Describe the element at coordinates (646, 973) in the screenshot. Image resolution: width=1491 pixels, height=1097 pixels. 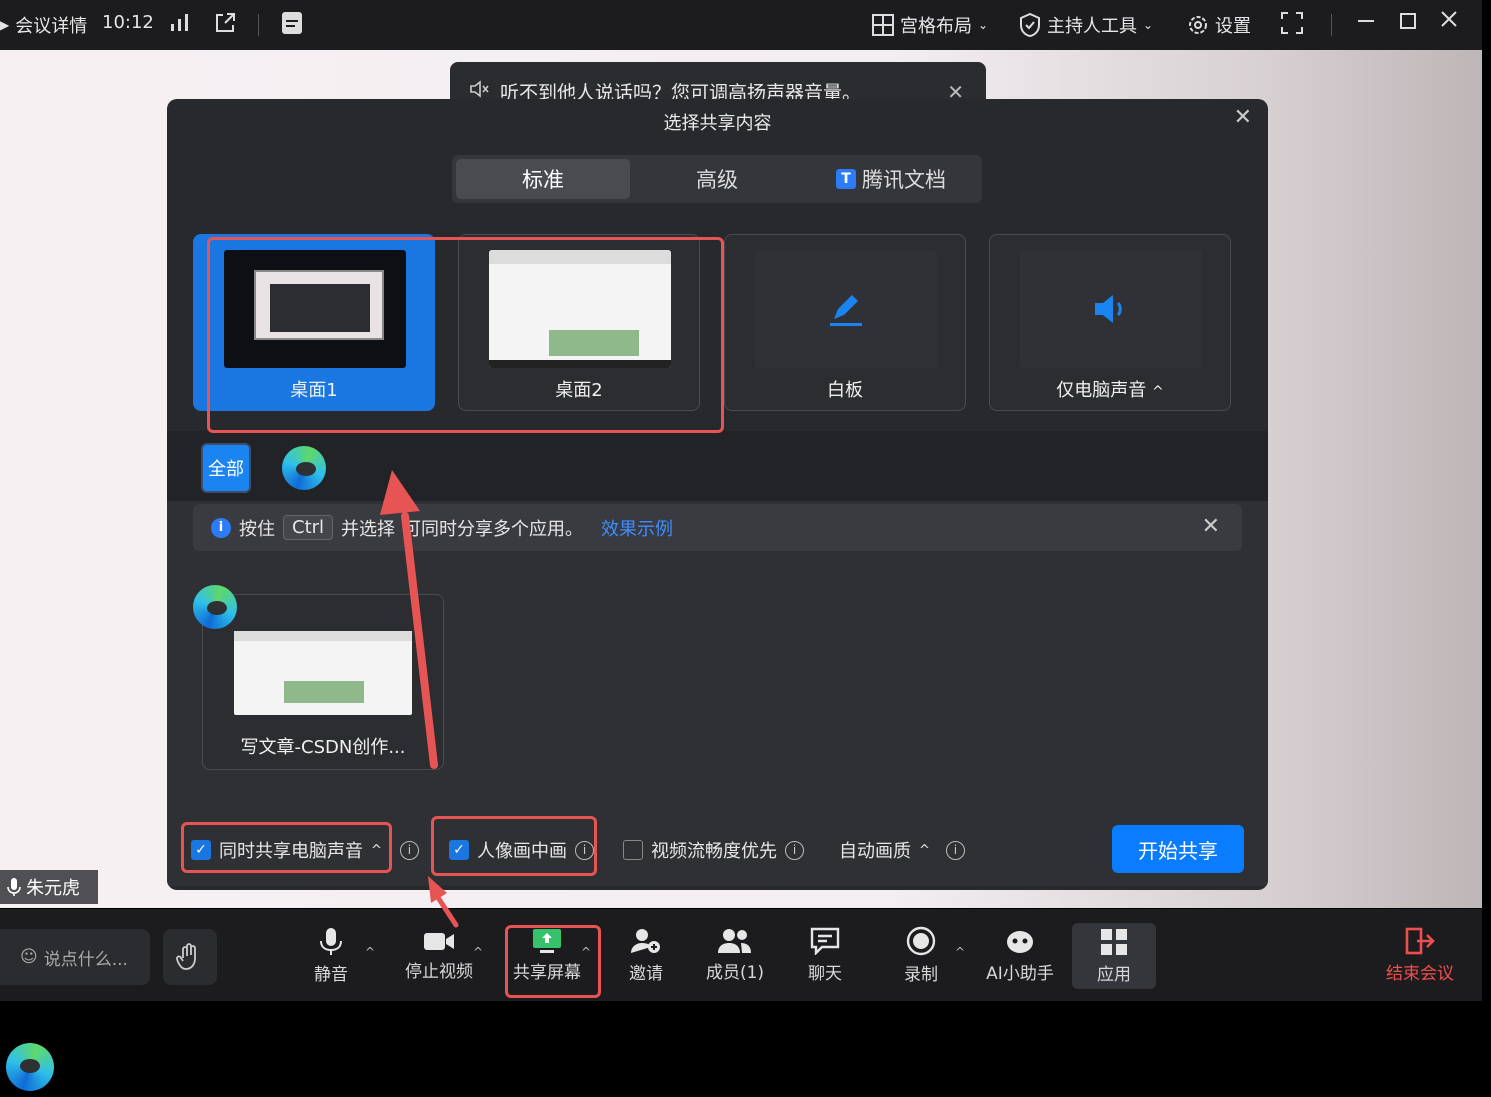
I see `invite-label: 邀请` at that location.